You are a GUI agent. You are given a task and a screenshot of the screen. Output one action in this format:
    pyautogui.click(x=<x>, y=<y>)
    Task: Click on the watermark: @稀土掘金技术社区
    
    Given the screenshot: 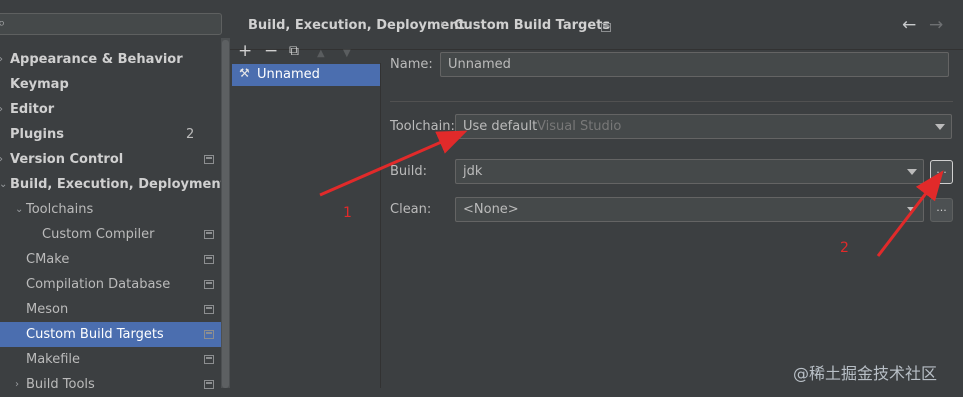 What is the action you would take?
    pyautogui.click(x=865, y=373)
    